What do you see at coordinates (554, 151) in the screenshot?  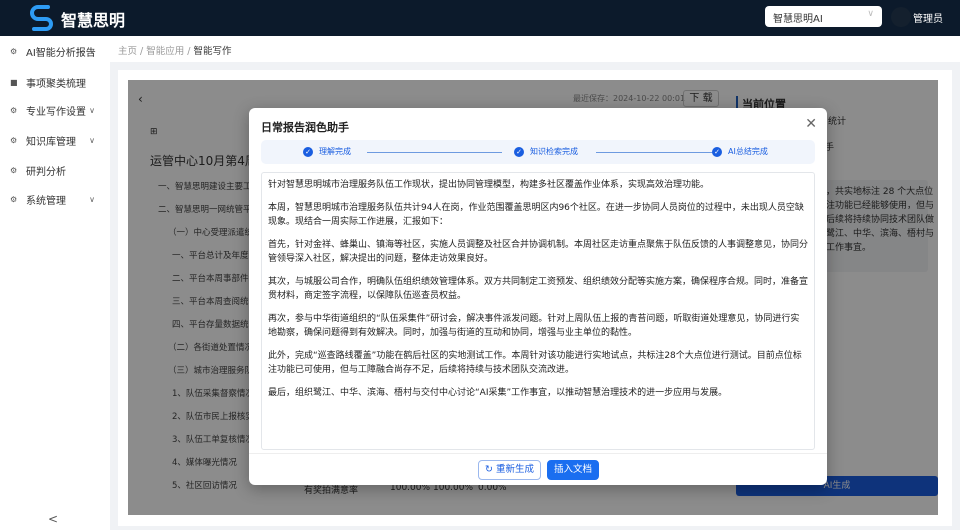 I see `step-label: 知识检索完成` at bounding box center [554, 151].